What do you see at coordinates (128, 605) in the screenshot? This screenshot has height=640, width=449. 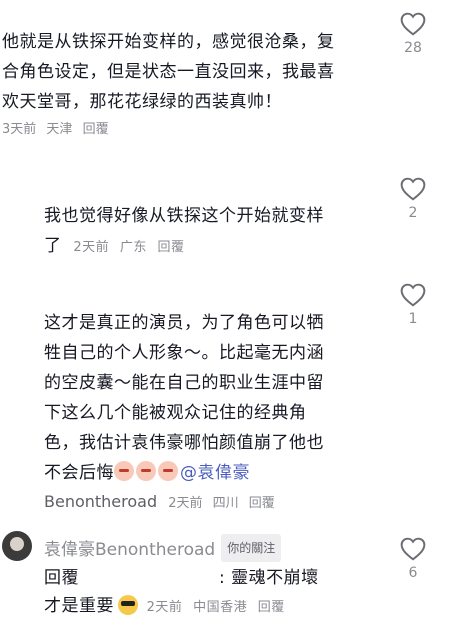 I see `sunglasses-emoji` at bounding box center [128, 605].